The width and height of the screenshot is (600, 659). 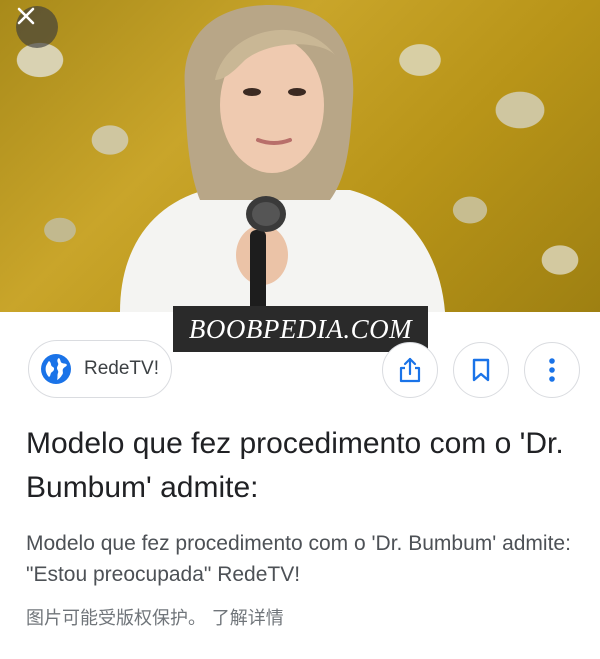 I want to click on source-chip: RedeTV!, so click(x=100, y=369).